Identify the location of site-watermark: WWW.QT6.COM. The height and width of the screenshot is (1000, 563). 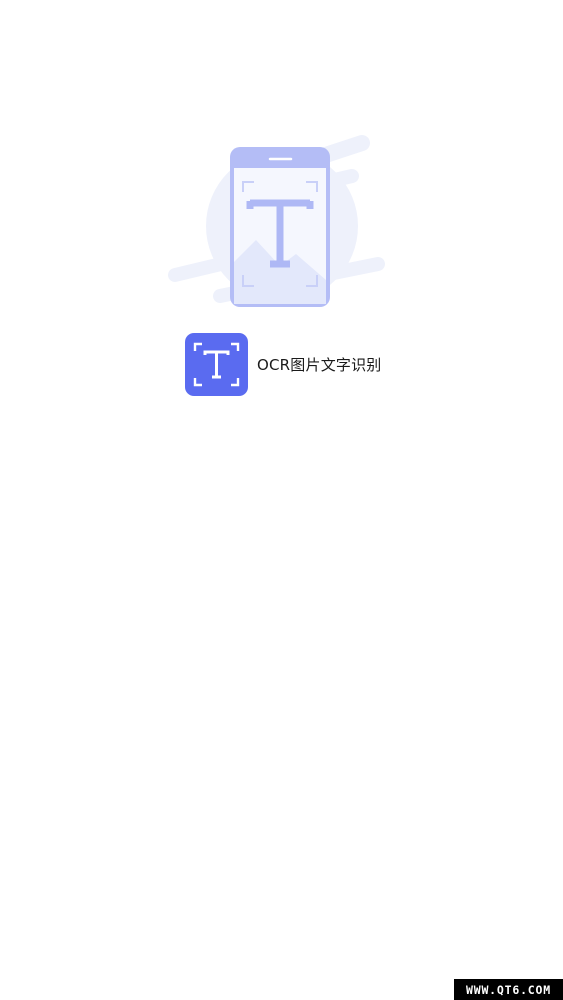
(508, 989).